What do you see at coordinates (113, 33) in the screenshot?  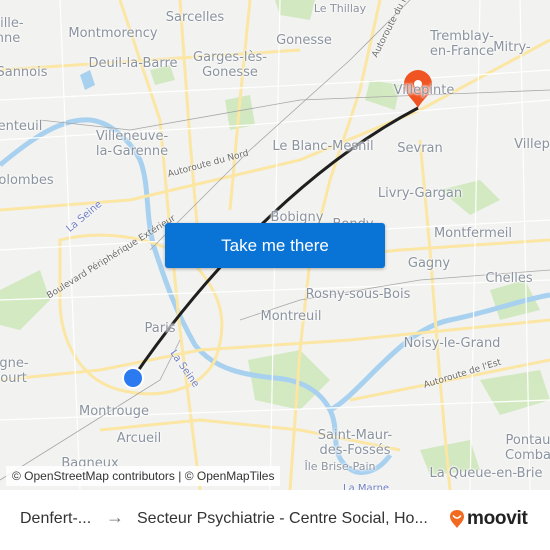 I see `place-label-montmorency: Montmorency` at bounding box center [113, 33].